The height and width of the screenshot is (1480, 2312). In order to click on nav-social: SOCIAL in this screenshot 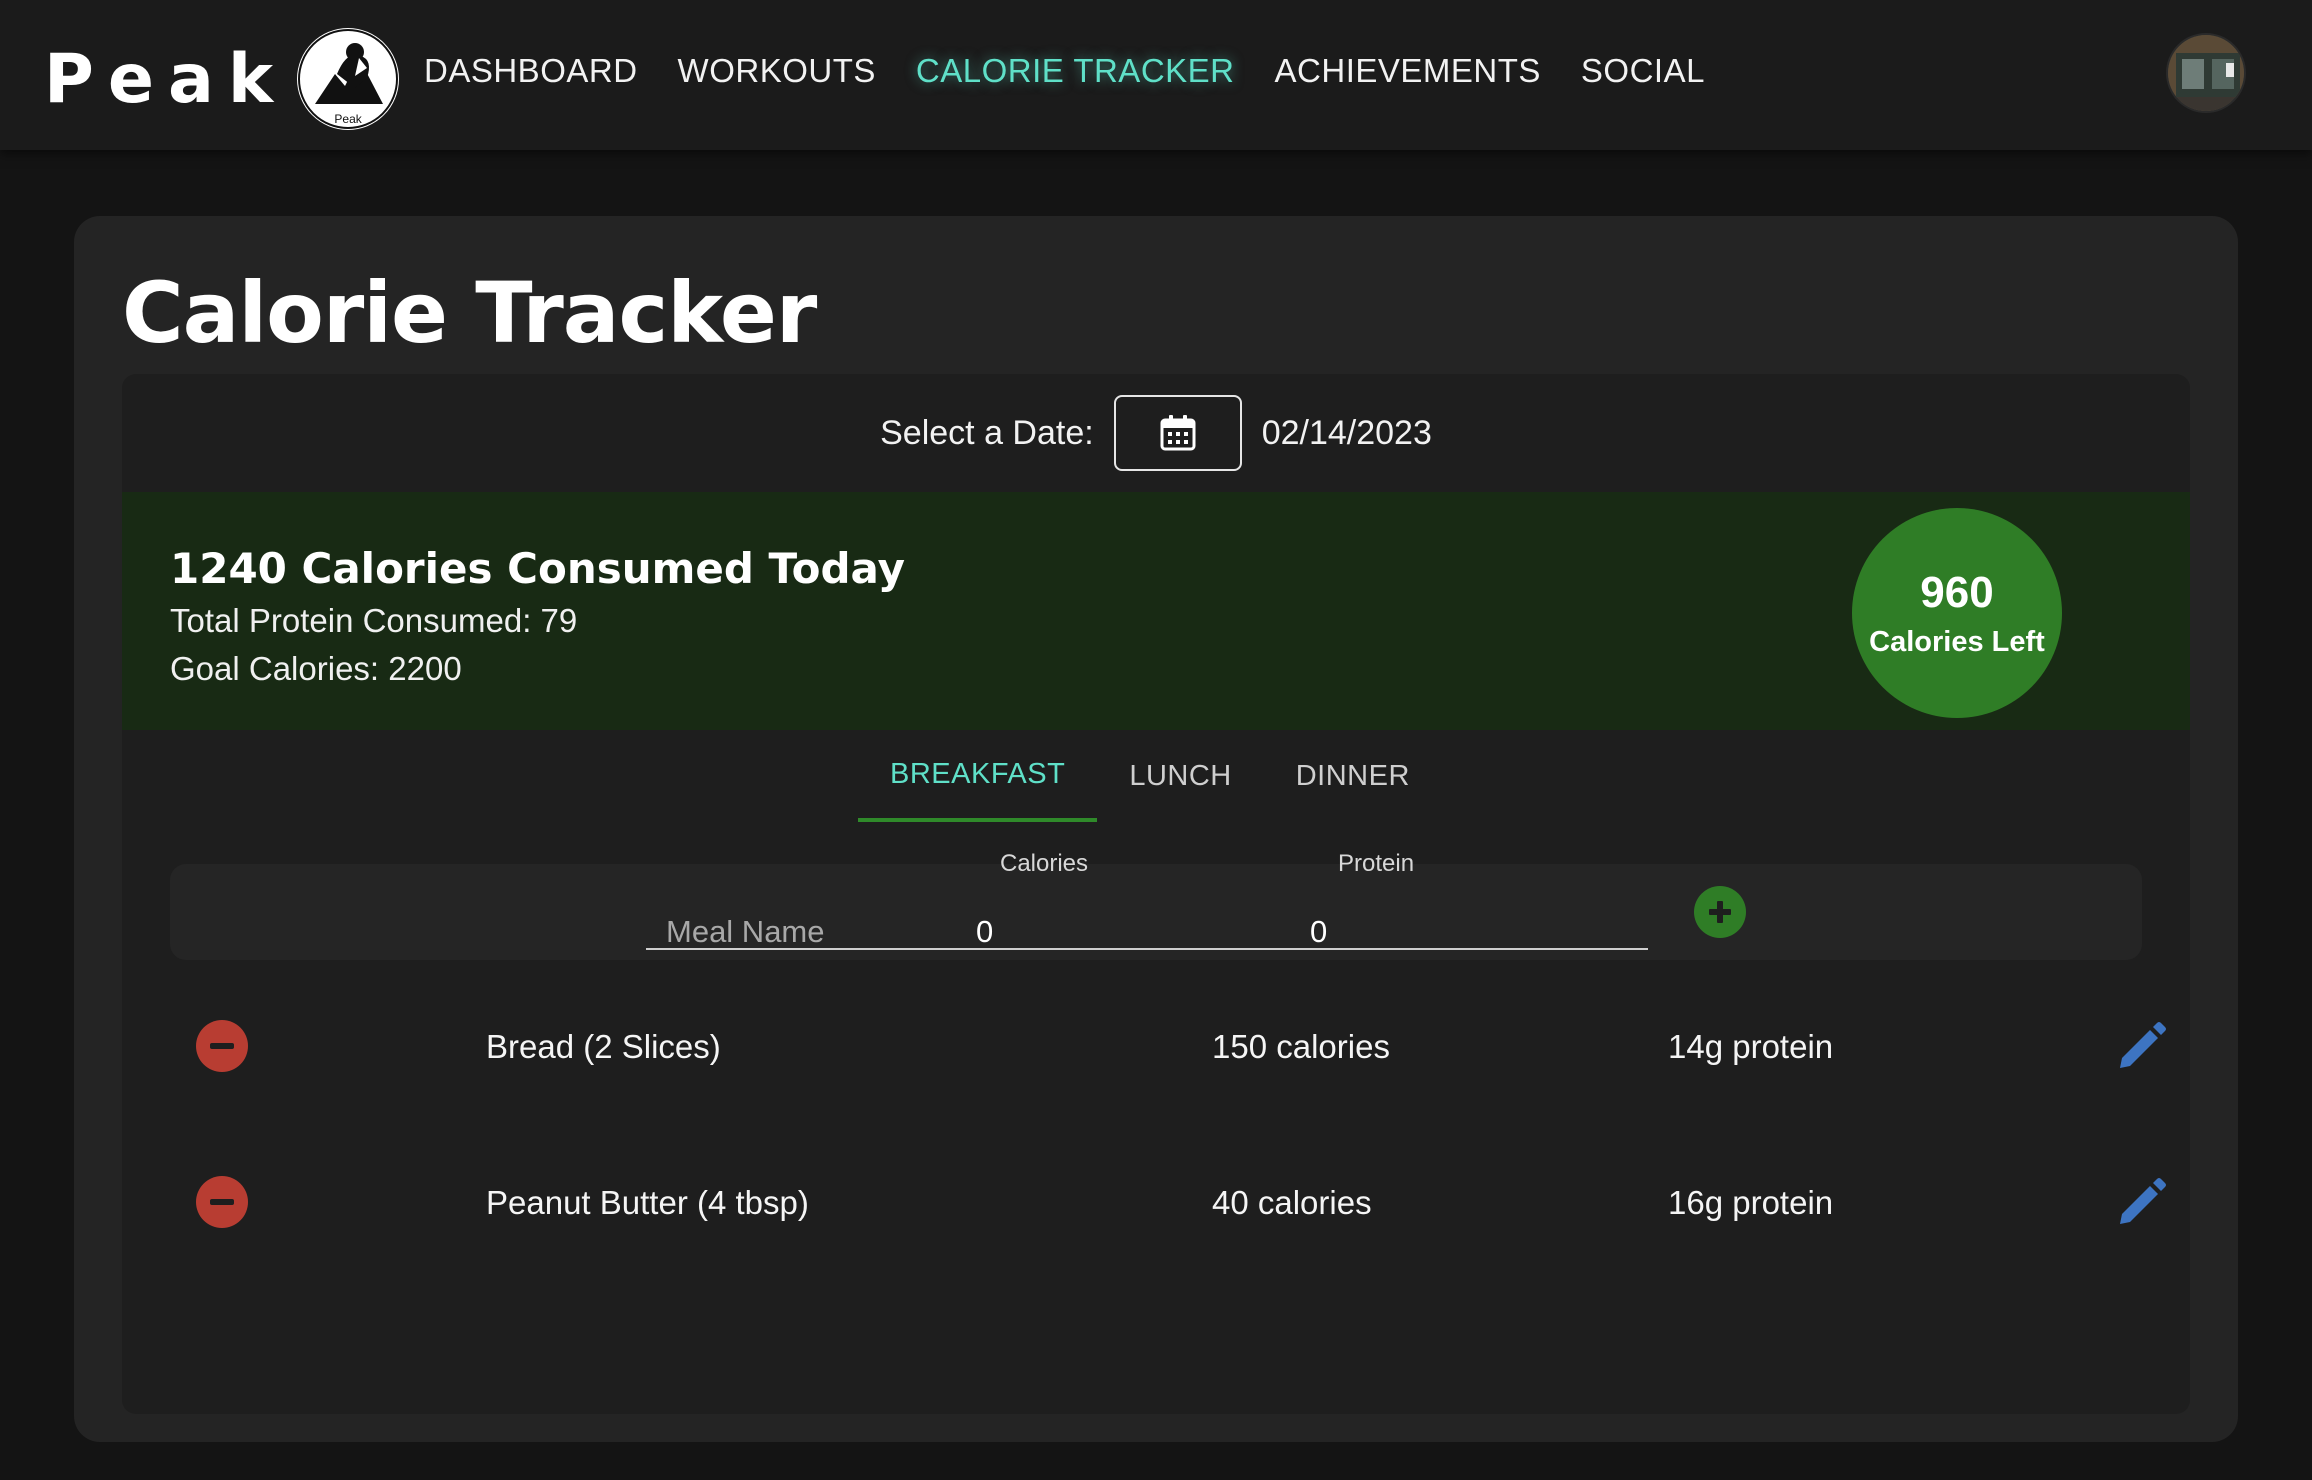, I will do `click(1643, 71)`.